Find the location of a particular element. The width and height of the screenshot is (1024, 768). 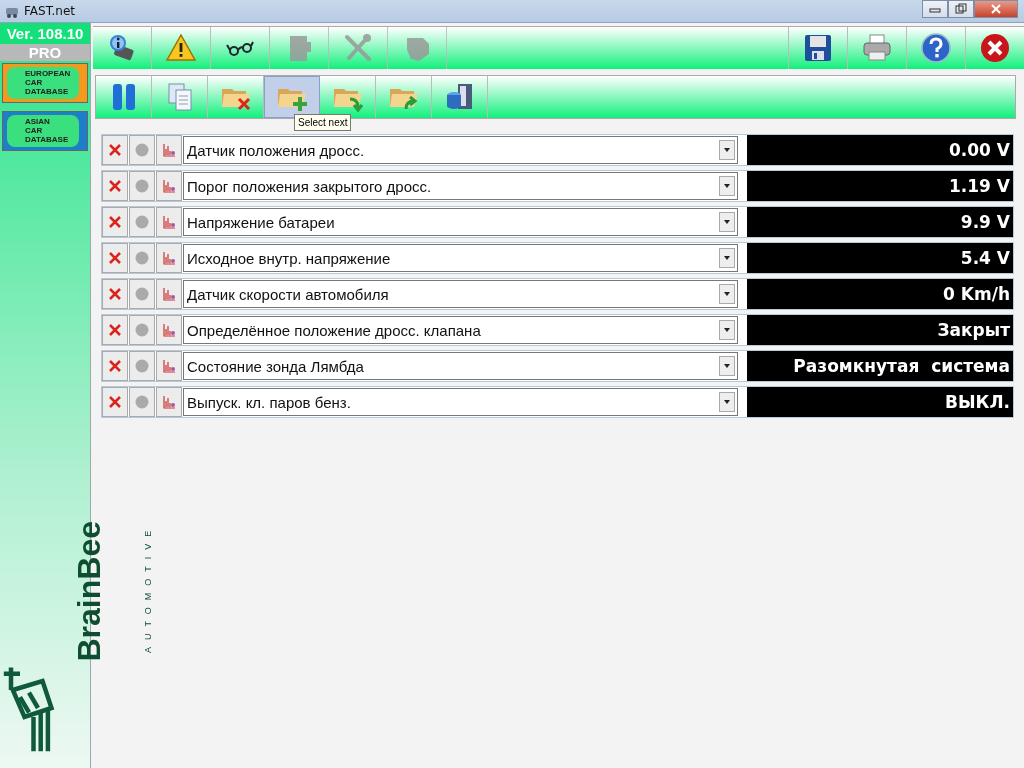

minimize-icon is located at coordinates (935, 9).